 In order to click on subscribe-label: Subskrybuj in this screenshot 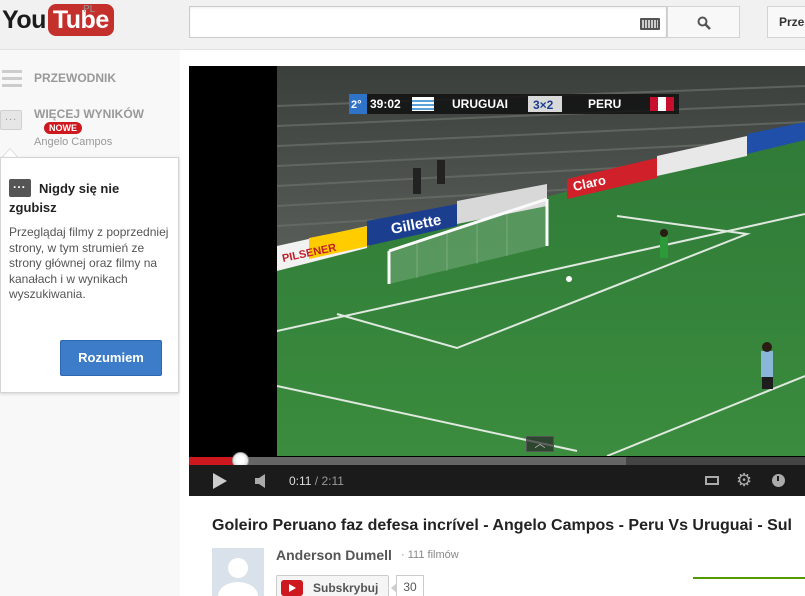, I will do `click(346, 588)`.